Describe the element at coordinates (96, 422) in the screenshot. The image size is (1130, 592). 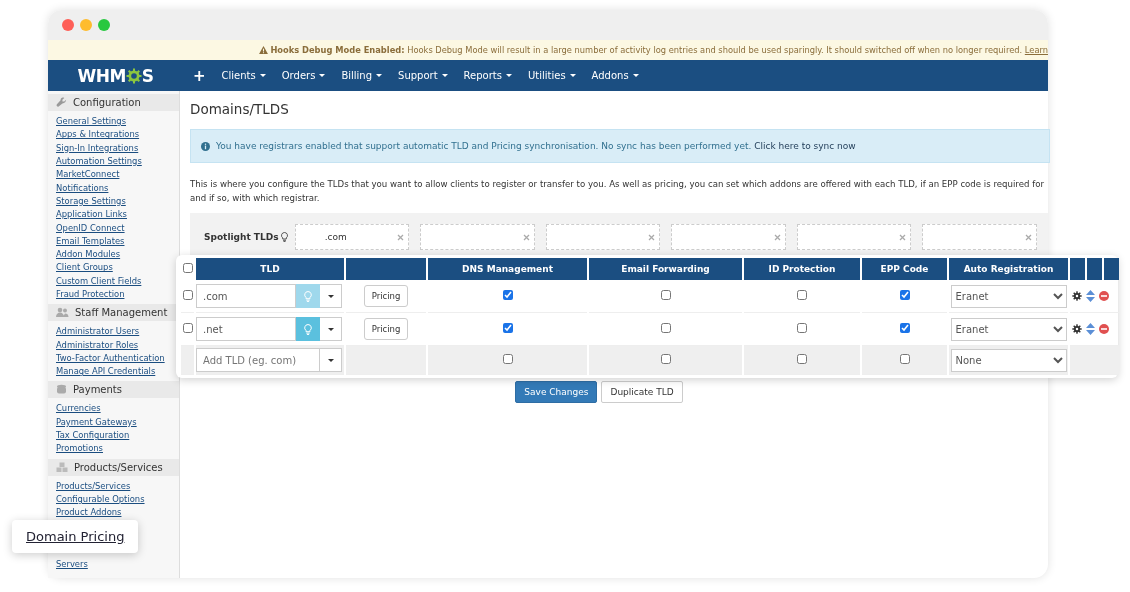
I see `sidebar-link: Payment Gateways` at that location.